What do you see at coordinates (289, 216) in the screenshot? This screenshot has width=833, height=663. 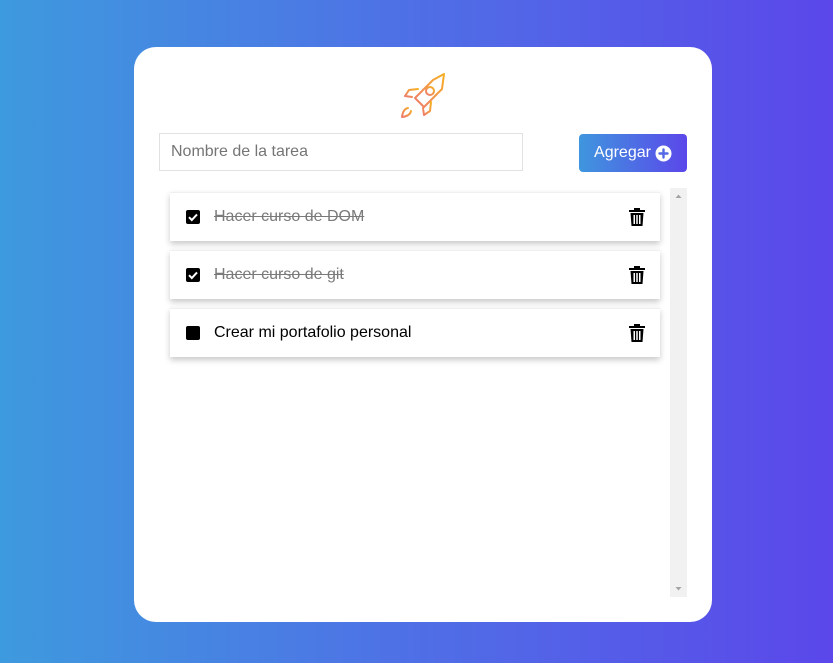 I see `task-text: Hacer curso de DOM` at bounding box center [289, 216].